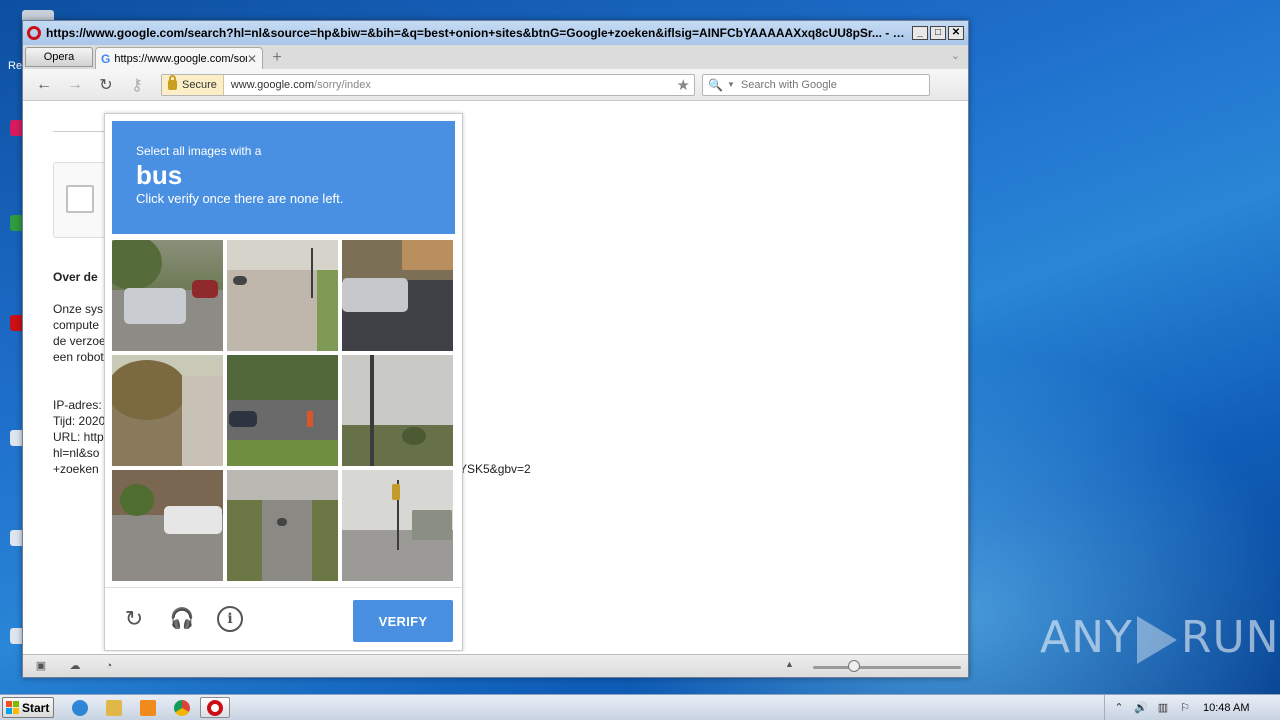 This screenshot has width=1280, height=720. Describe the element at coordinates (1226, 708) in the screenshot. I see `clock: 10:48 AM` at that location.